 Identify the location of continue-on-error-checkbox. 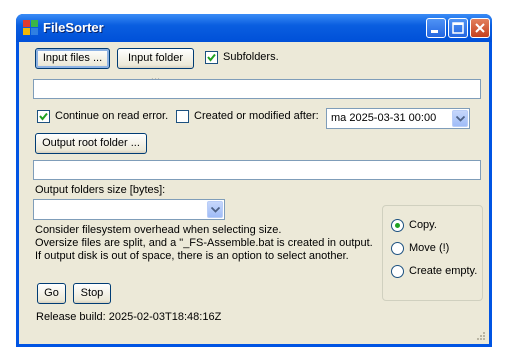
(43, 116).